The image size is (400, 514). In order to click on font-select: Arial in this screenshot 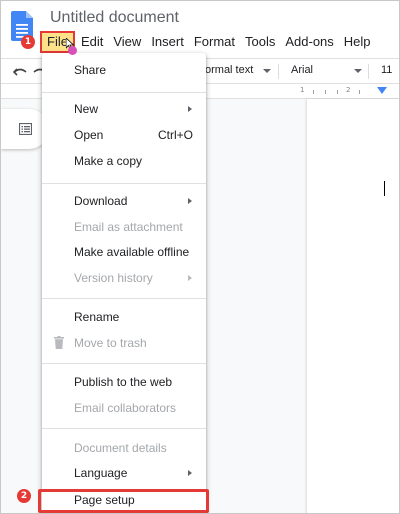, I will do `click(302, 70)`.